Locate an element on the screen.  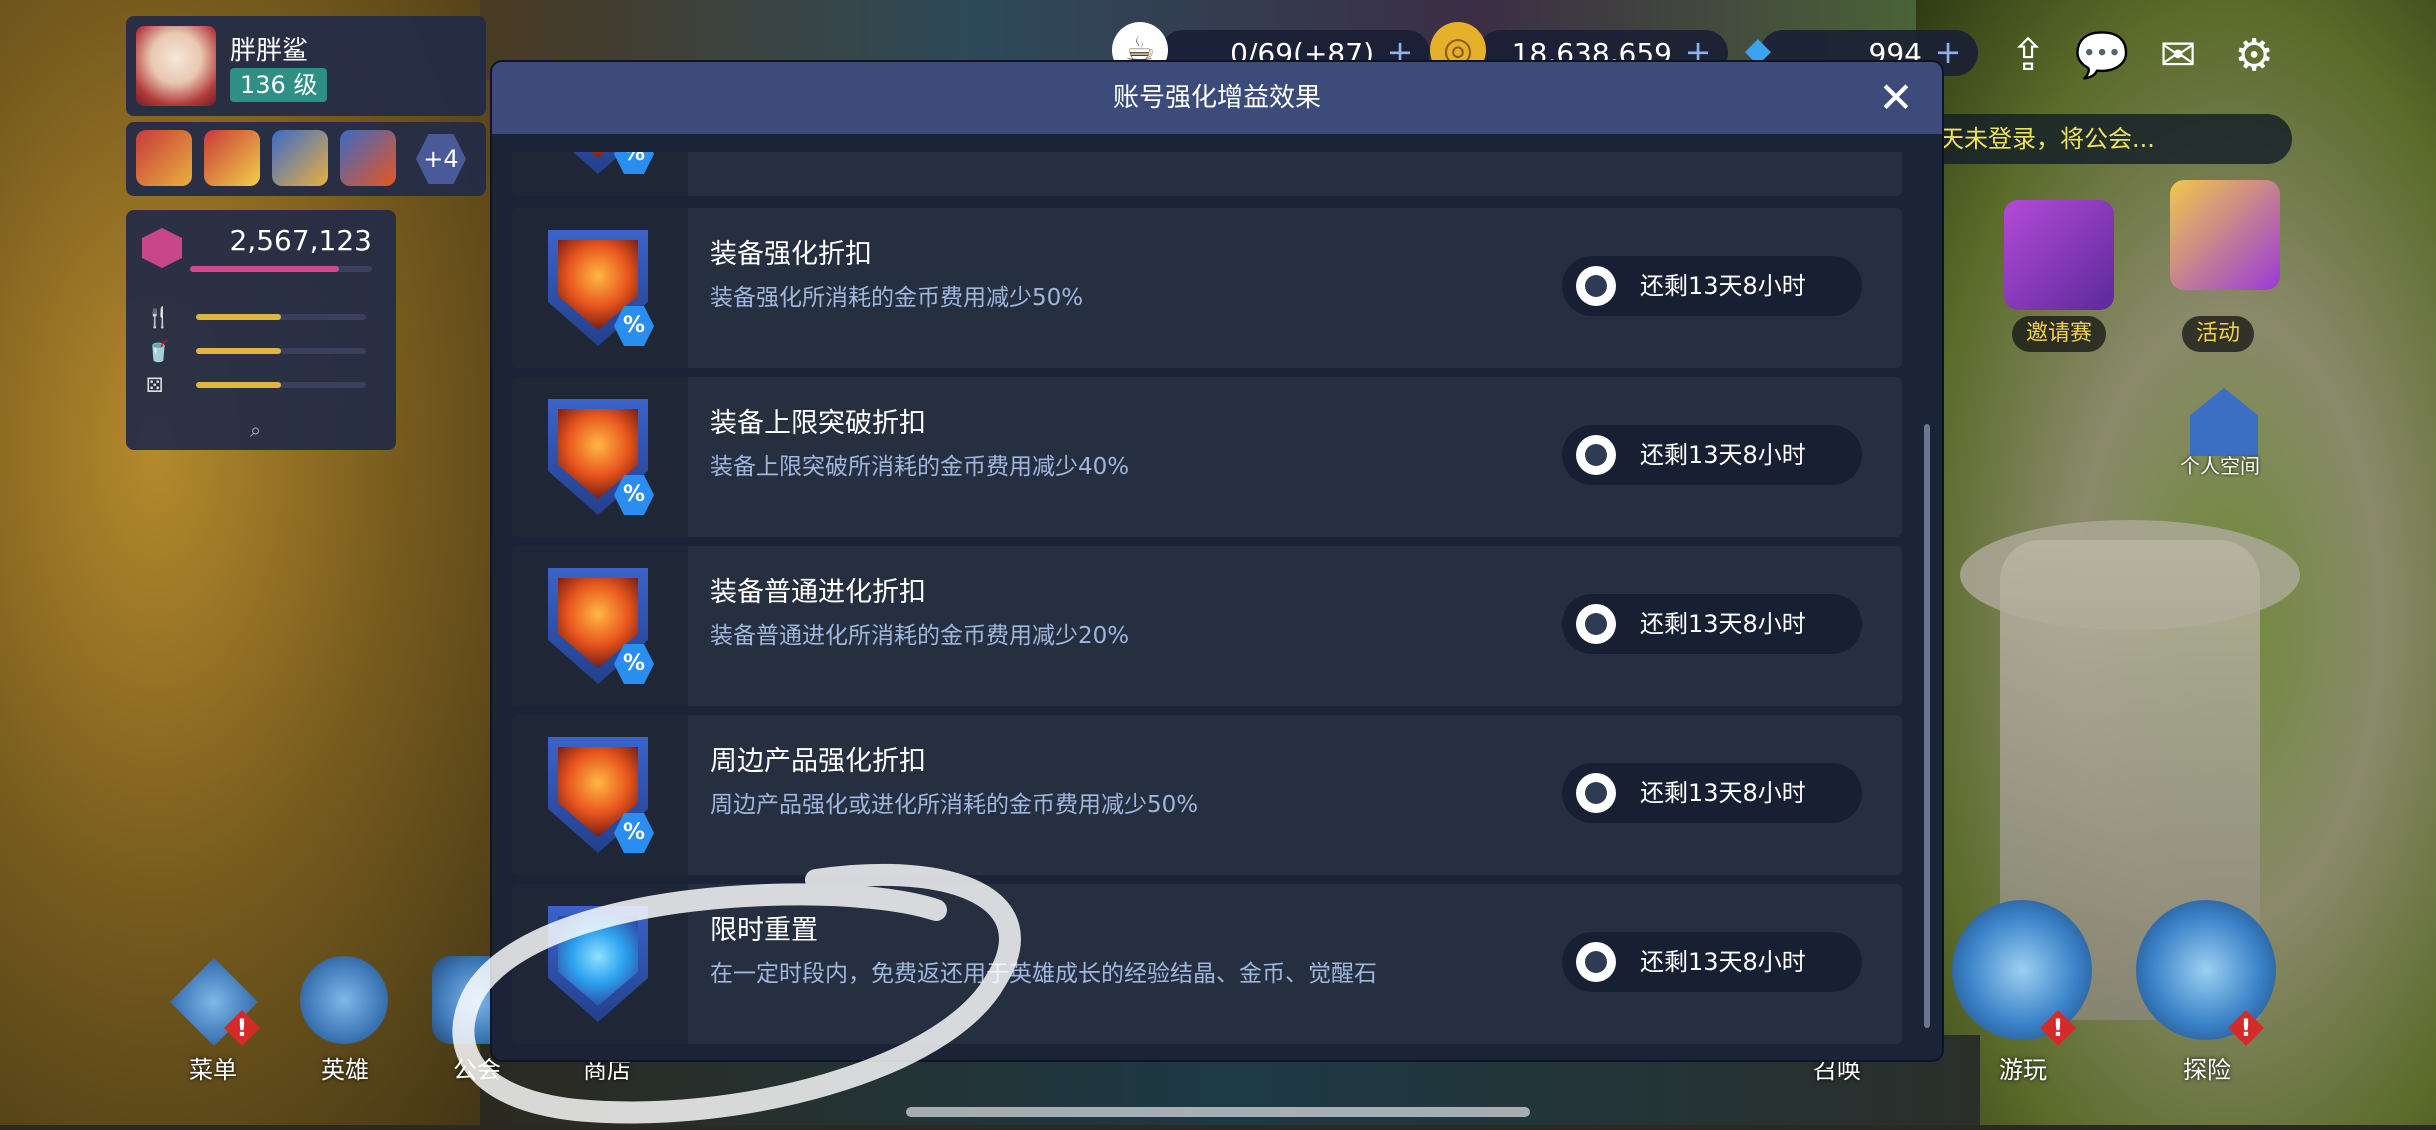
item-icon-column is located at coordinates (600, 964).